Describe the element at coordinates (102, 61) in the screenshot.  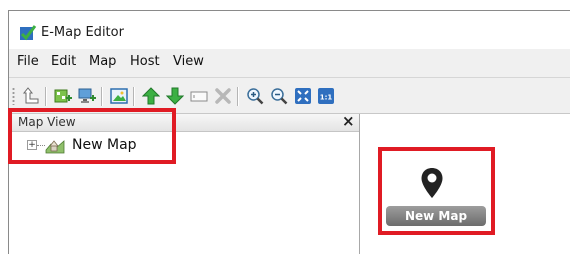
I see `menu-map: Map` at that location.